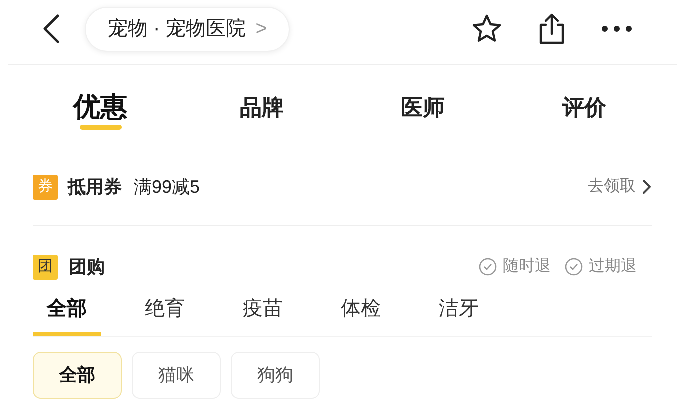 The image size is (685, 408). I want to click on section-tab: 品牌, so click(261, 107).